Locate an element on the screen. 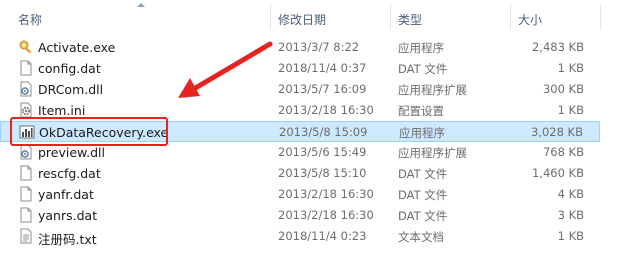  file-date: 2018/11/4 0:37 is located at coordinates (322, 68).